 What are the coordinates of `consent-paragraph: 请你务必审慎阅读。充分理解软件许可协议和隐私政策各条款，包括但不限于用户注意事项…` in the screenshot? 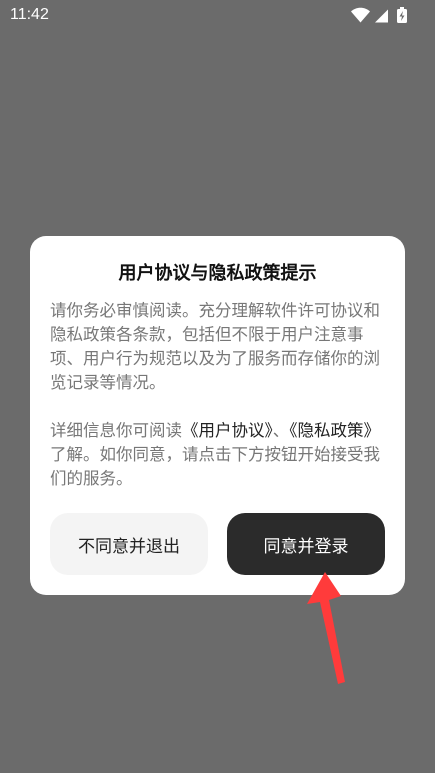 It's located at (215, 346).